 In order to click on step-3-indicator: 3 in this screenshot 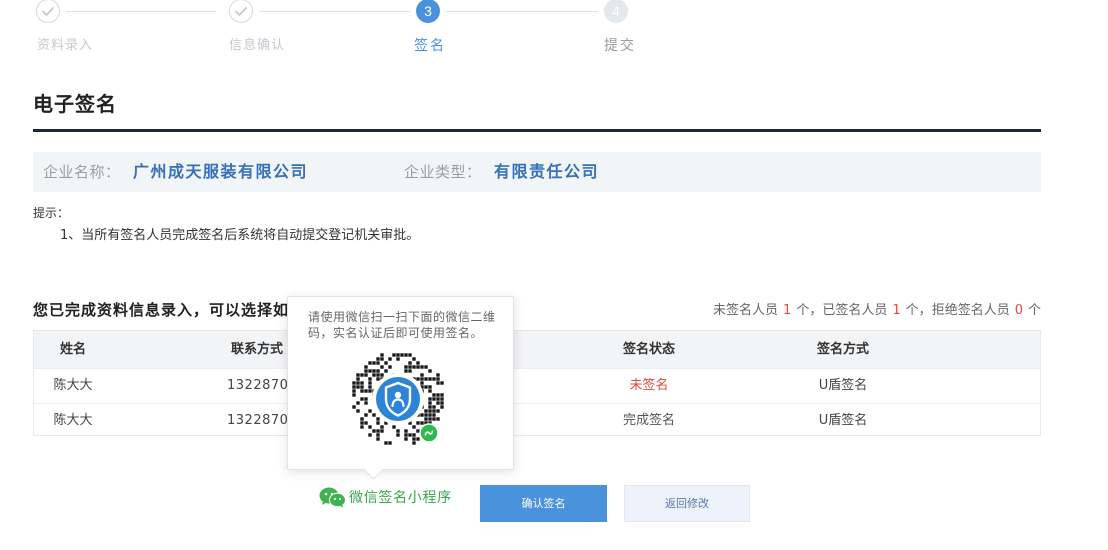, I will do `click(428, 11)`.